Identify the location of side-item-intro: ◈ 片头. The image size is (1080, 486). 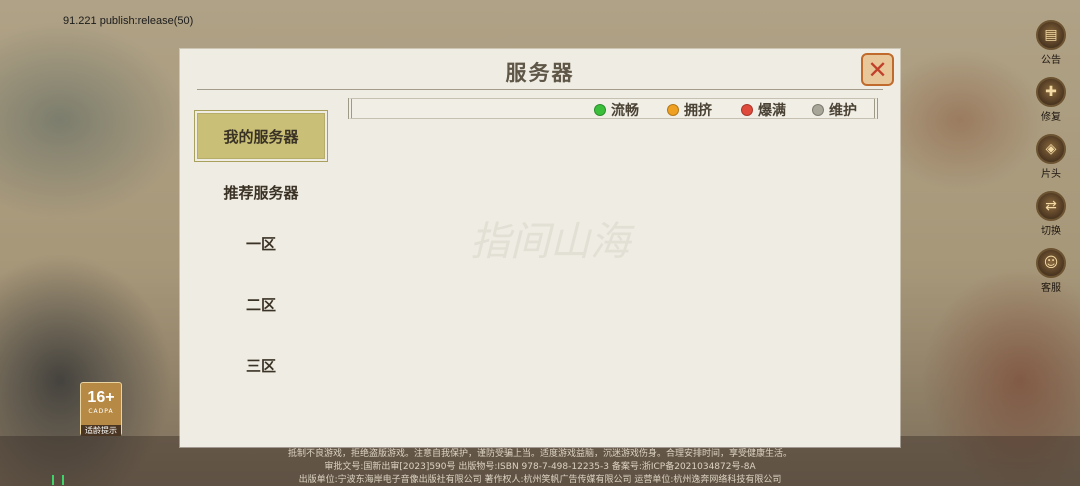
(1051, 157).